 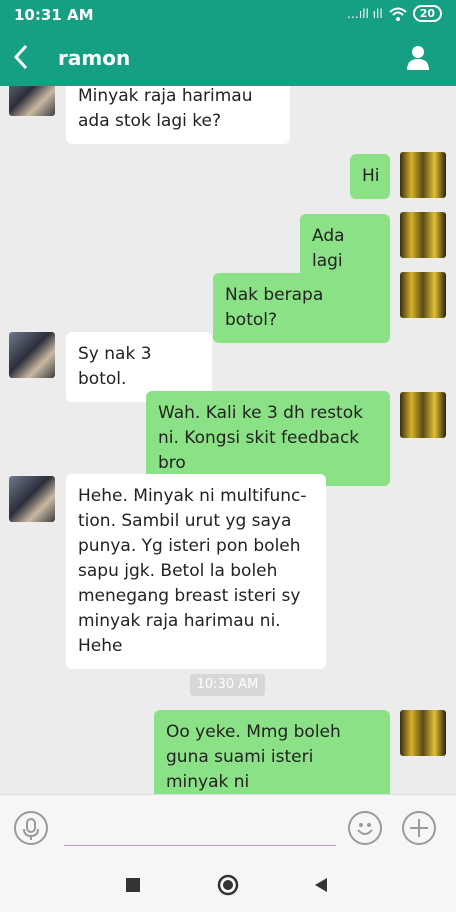 I want to click on smiley-icon, so click(x=365, y=829).